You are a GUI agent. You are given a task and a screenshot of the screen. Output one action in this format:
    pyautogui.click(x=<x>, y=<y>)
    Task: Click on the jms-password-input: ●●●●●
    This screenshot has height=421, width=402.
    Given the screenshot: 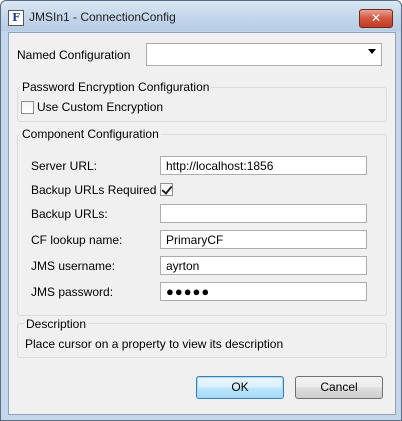 What is the action you would take?
    pyautogui.click(x=263, y=291)
    